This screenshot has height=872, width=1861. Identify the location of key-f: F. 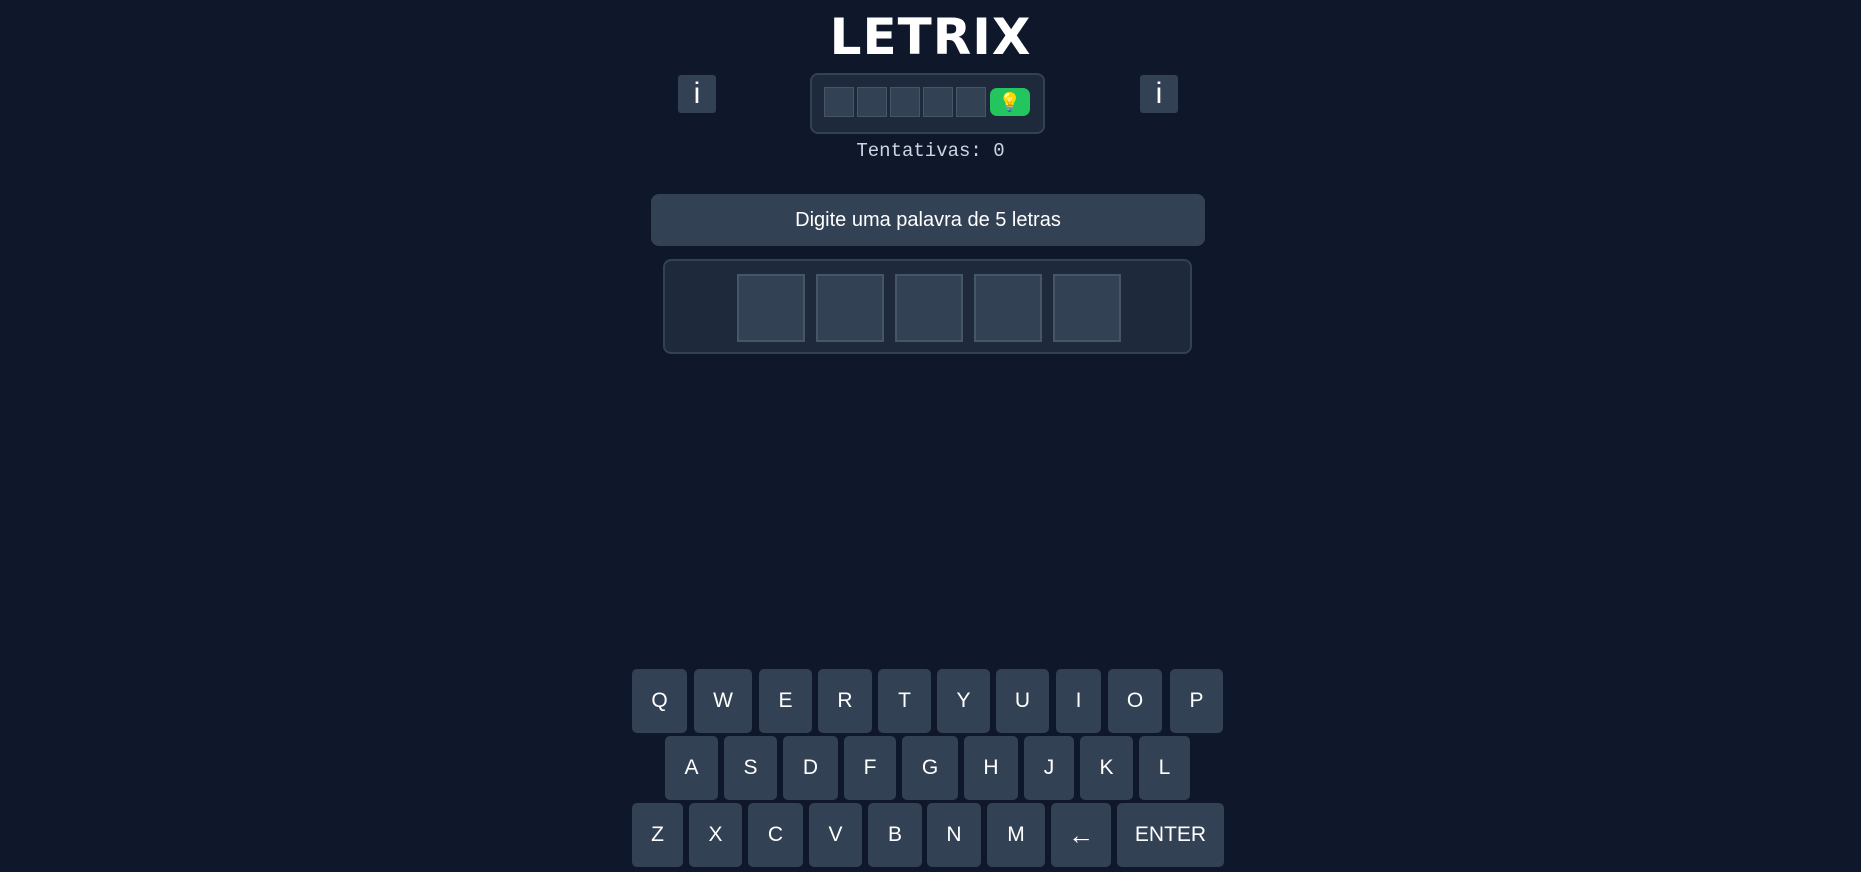
(870, 768).